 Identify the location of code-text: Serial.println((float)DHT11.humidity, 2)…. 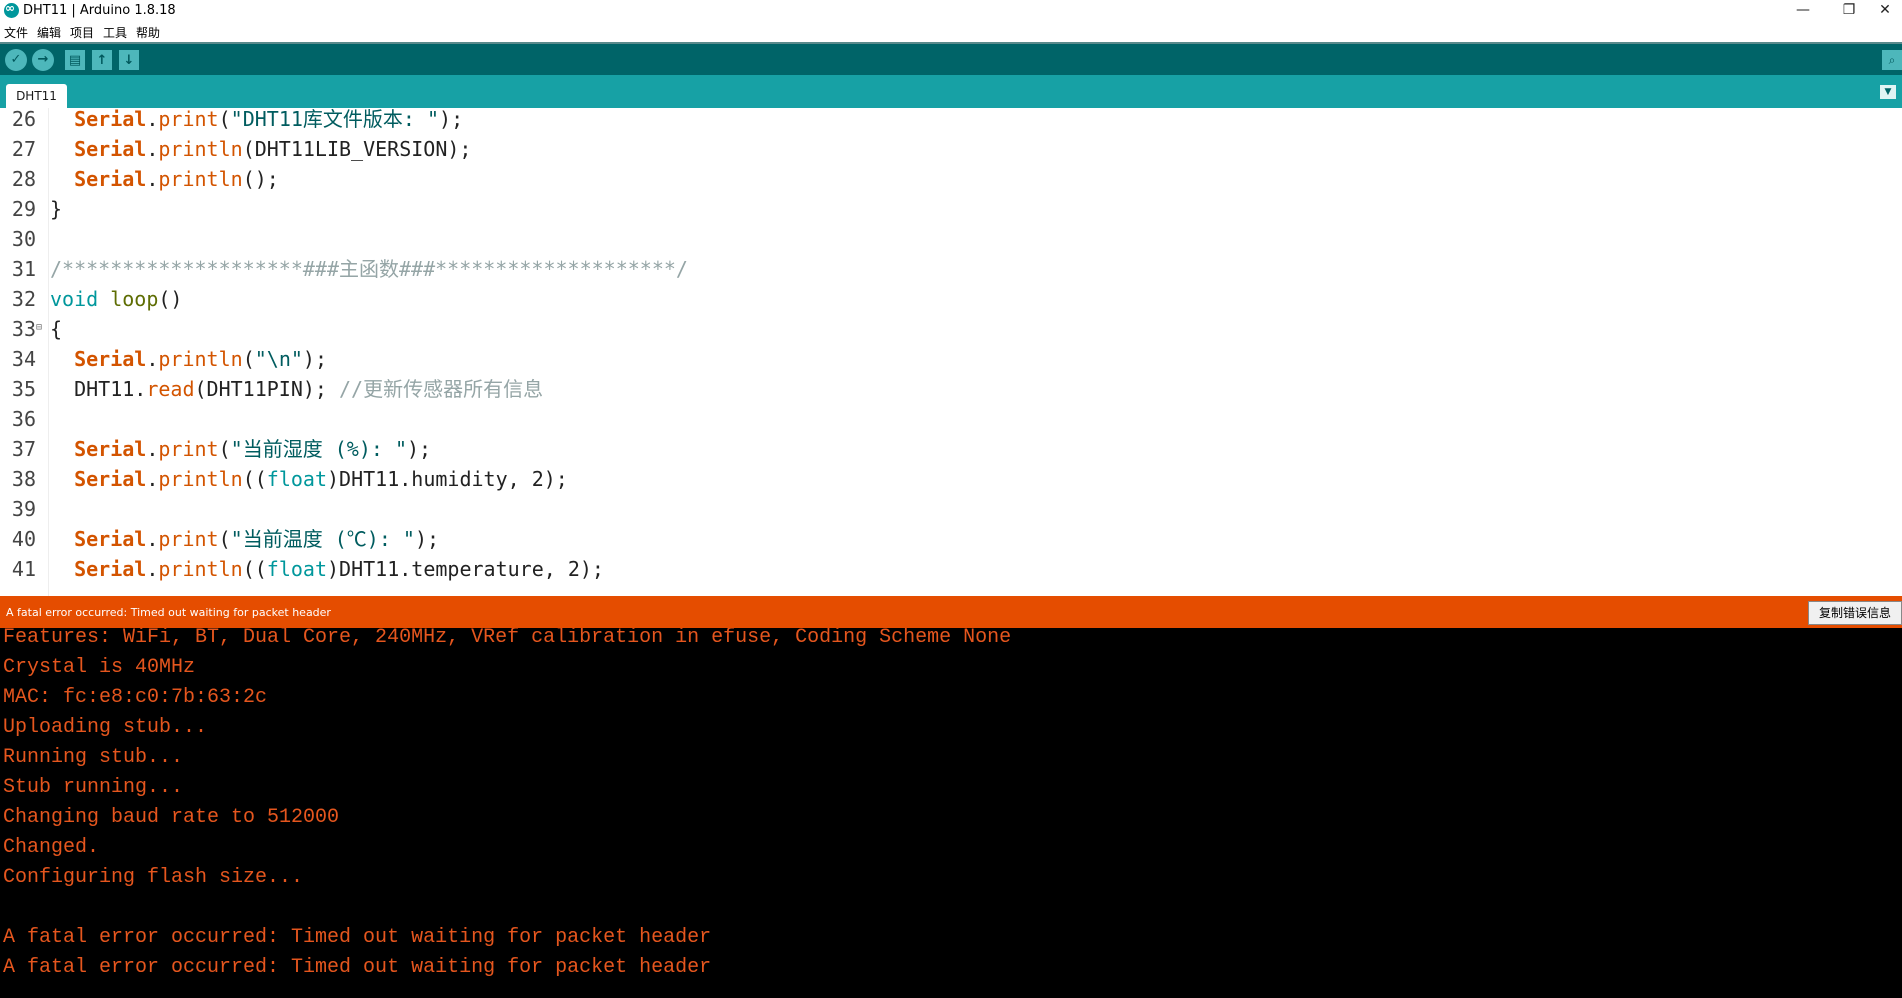
(309, 479).